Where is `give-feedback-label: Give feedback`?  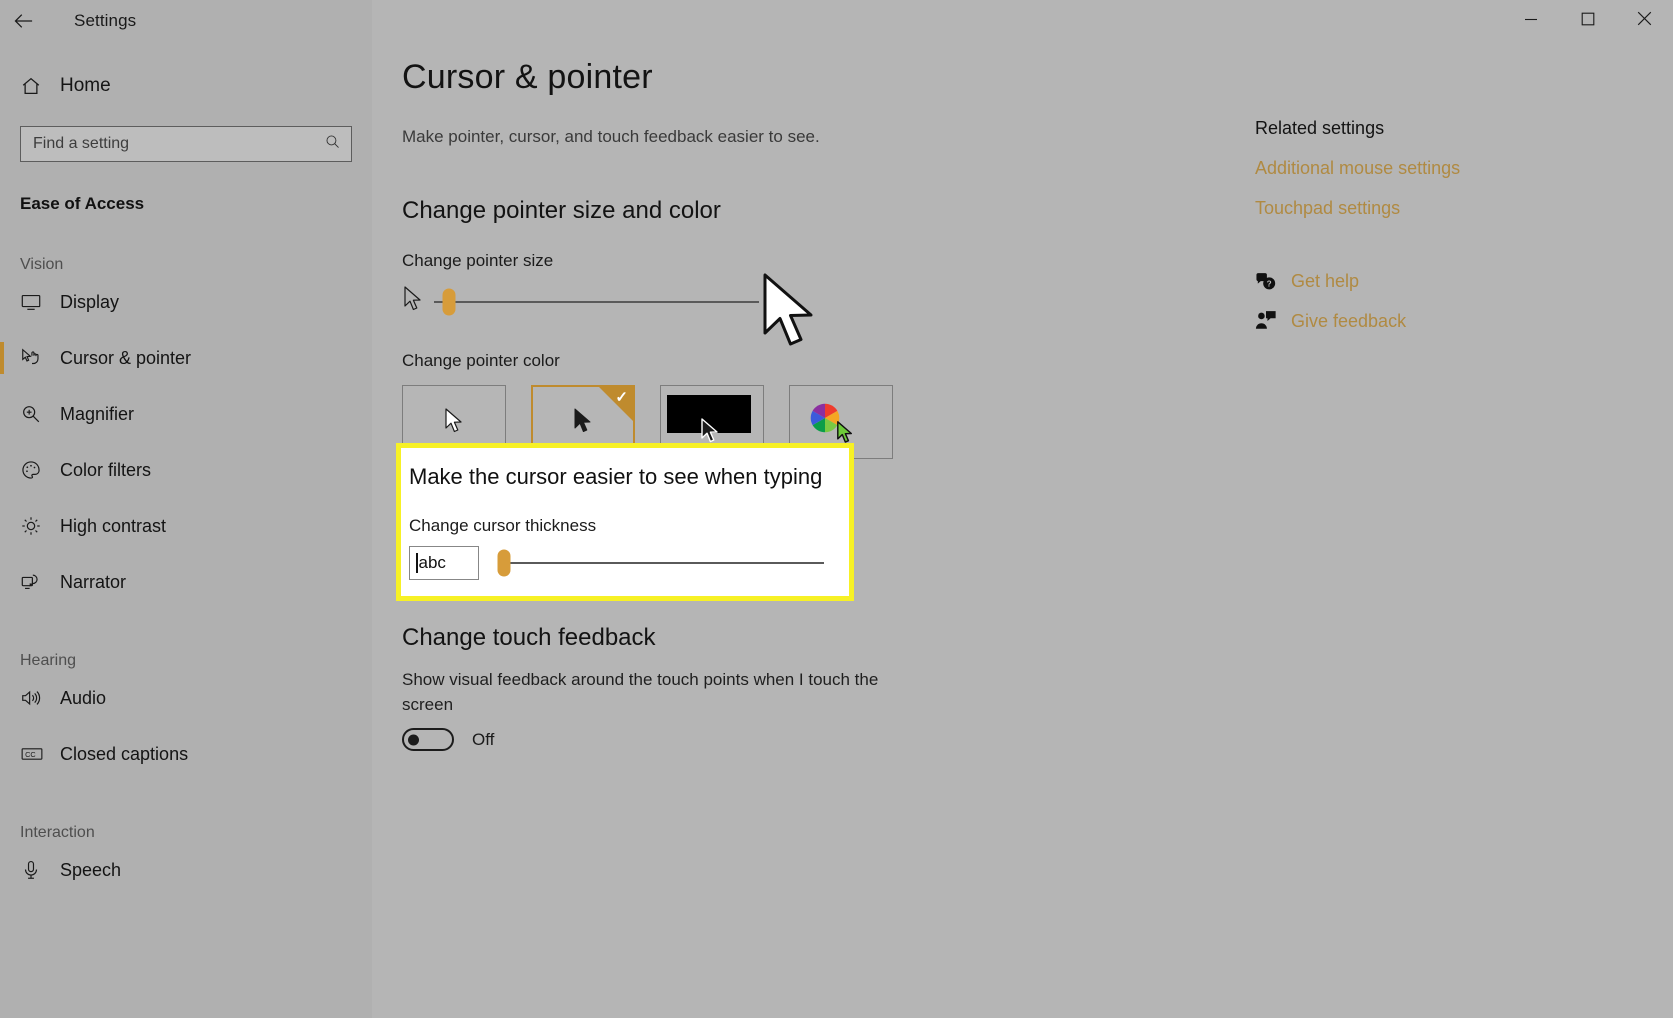 give-feedback-label: Give feedback is located at coordinates (1349, 320).